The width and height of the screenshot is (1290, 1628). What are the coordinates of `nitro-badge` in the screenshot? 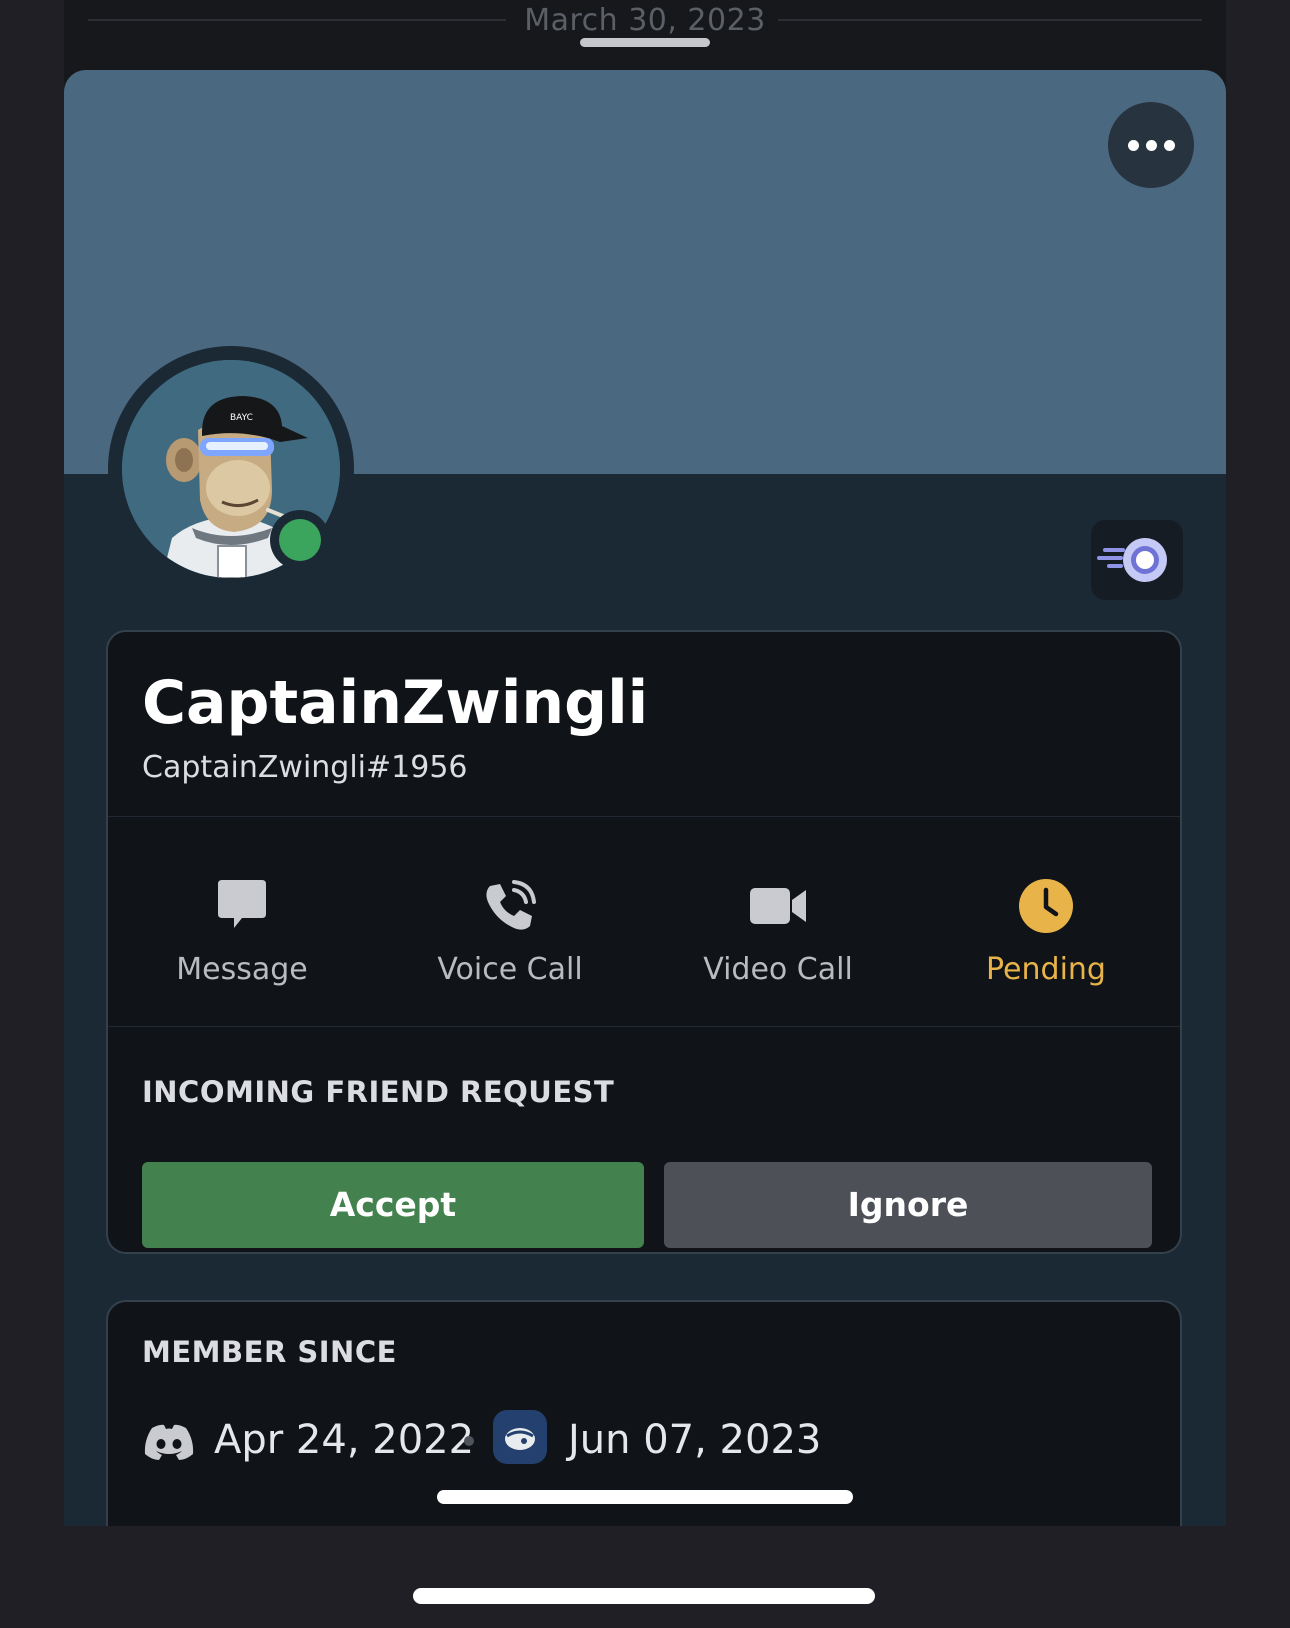 It's located at (1137, 560).